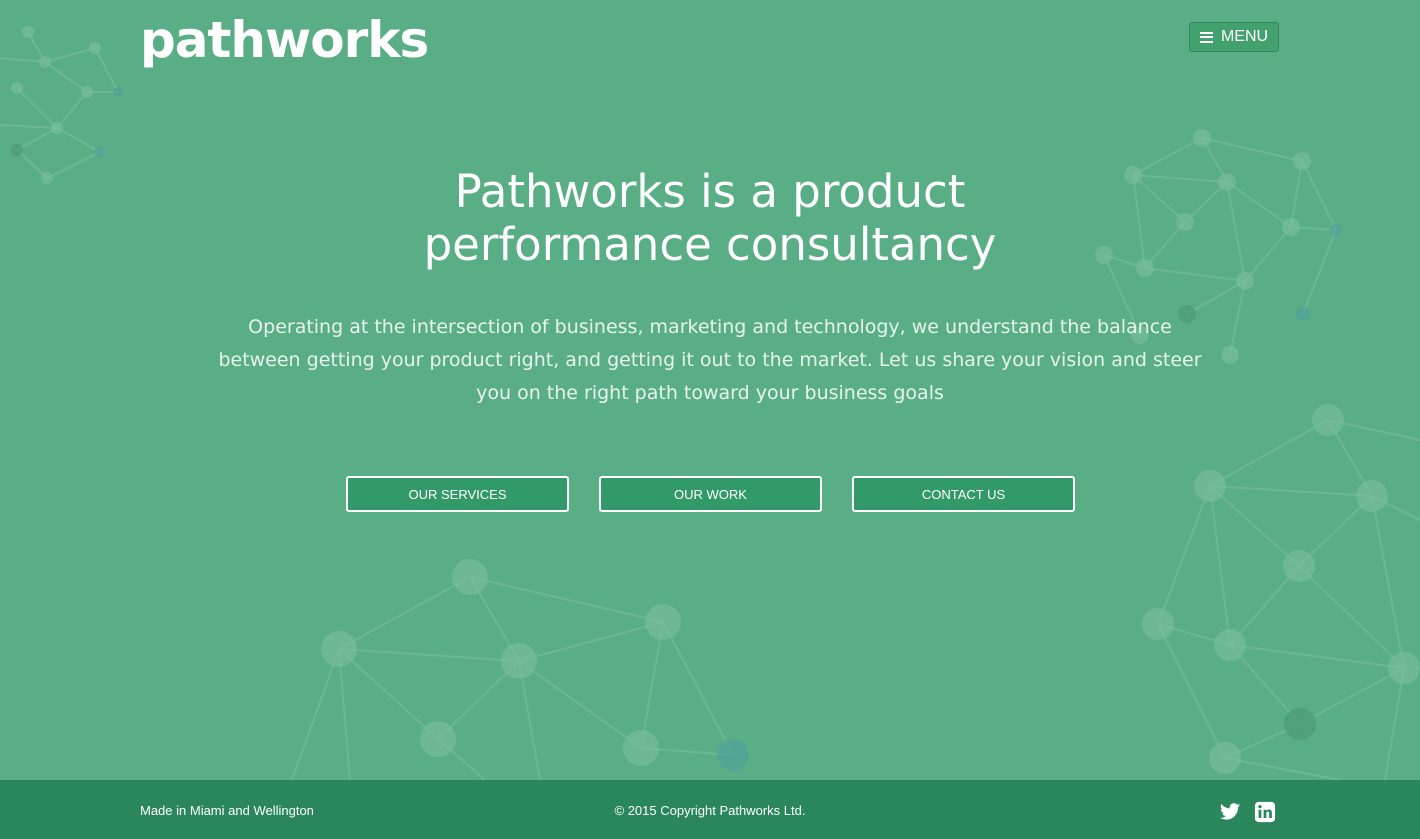  What do you see at coordinates (1206, 37) in the screenshot?
I see `hamburger-icon` at bounding box center [1206, 37].